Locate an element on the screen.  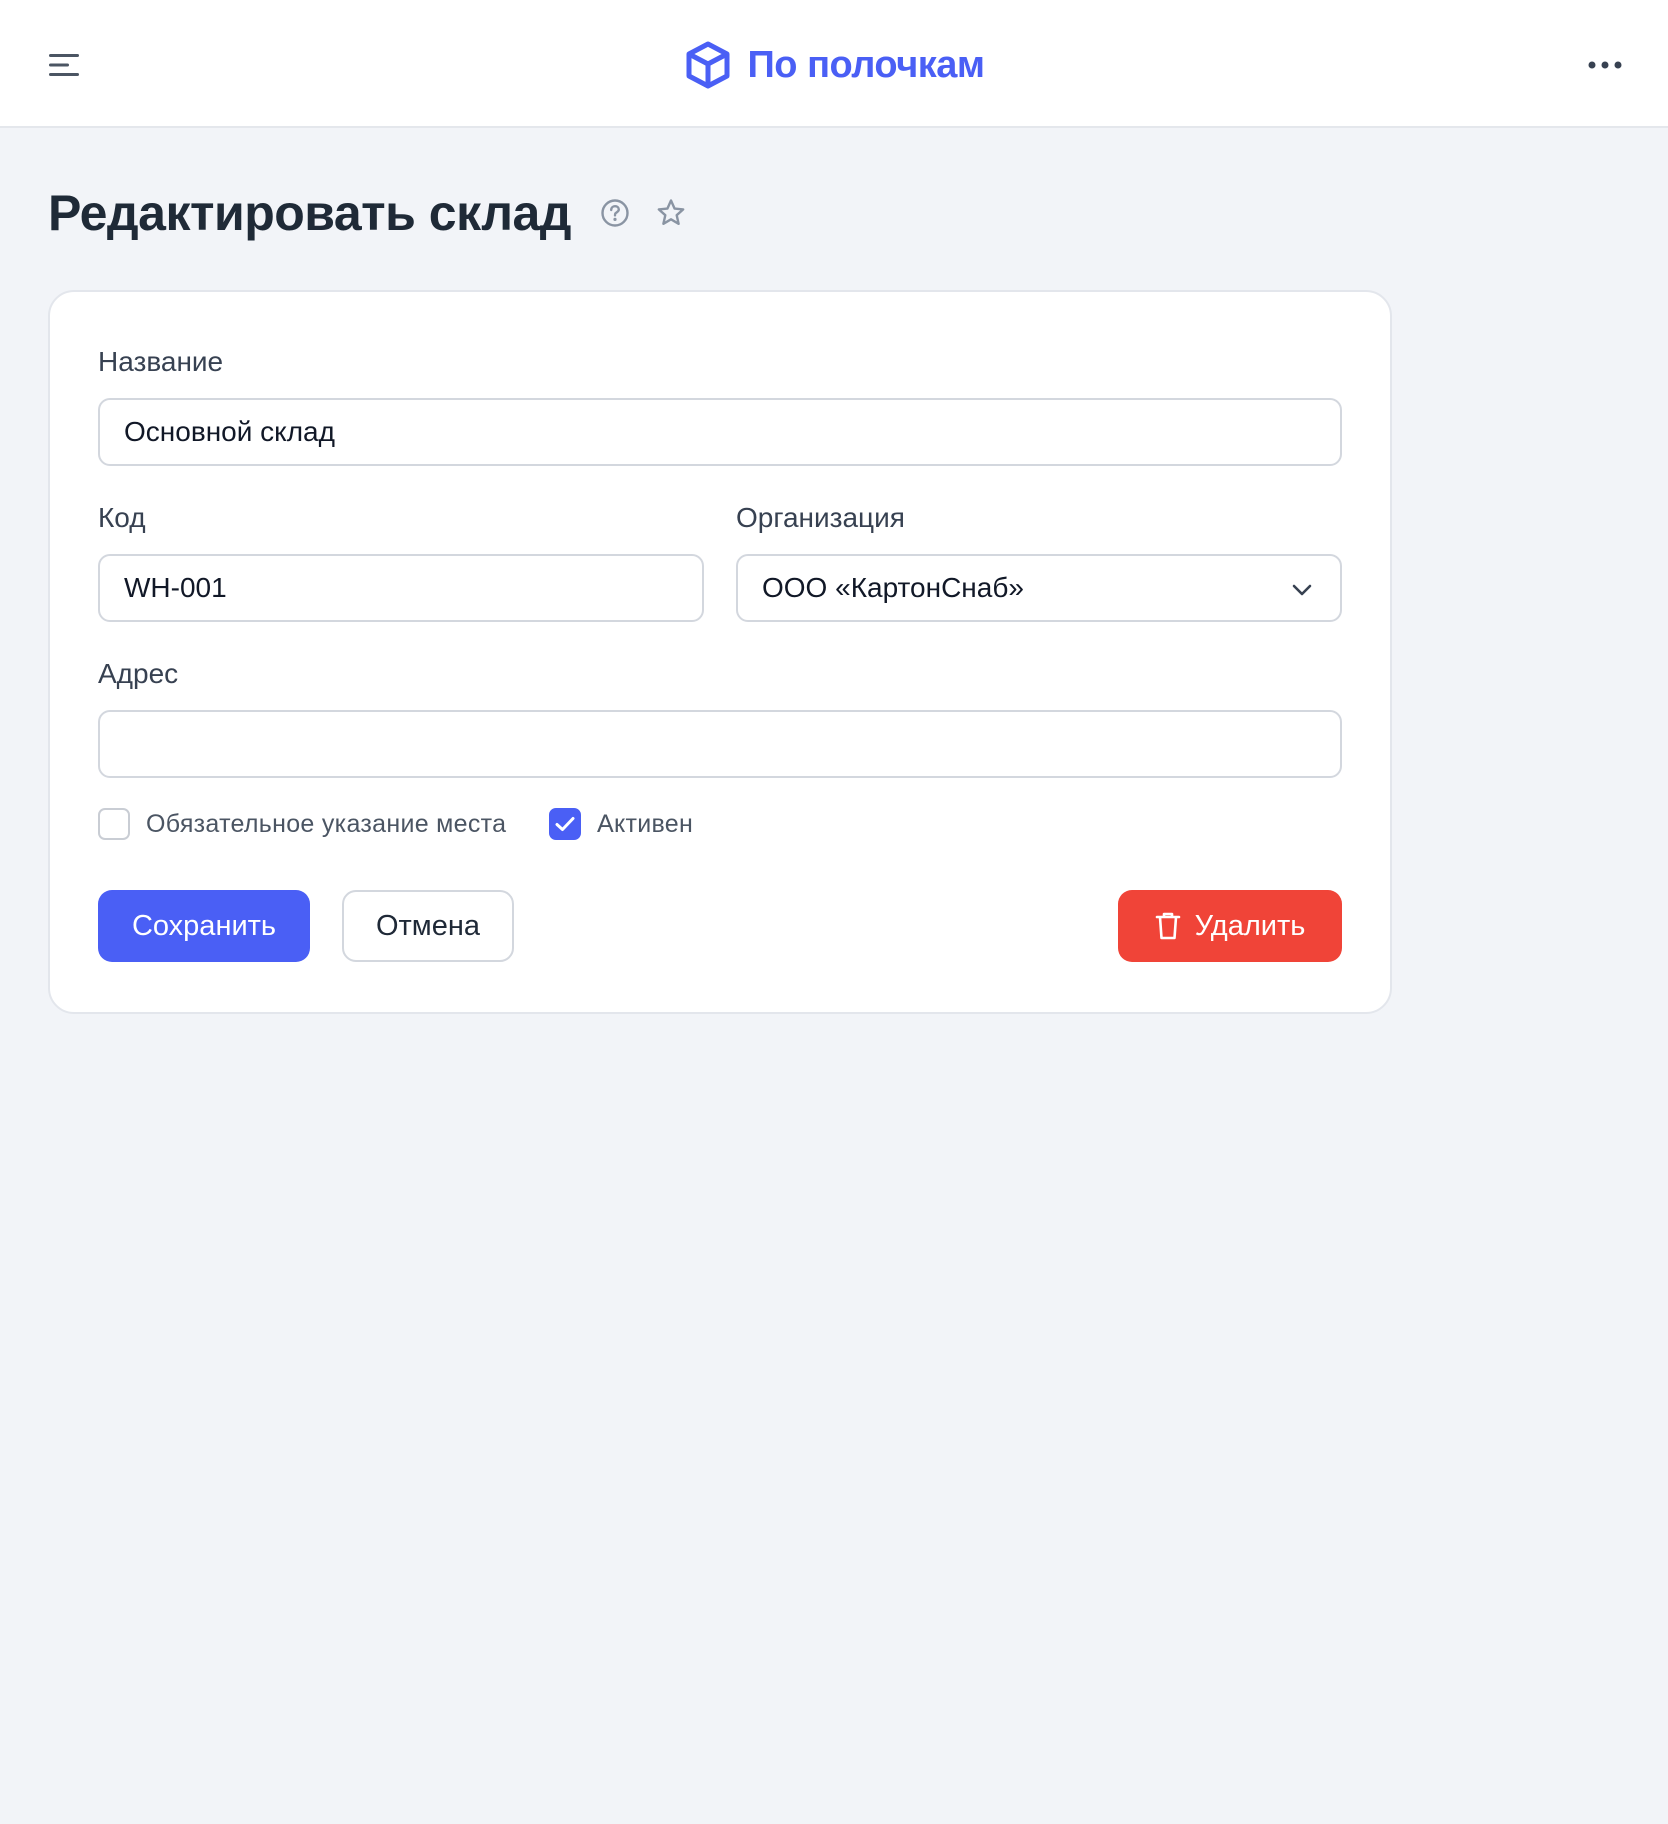
address-input is located at coordinates (720, 744).